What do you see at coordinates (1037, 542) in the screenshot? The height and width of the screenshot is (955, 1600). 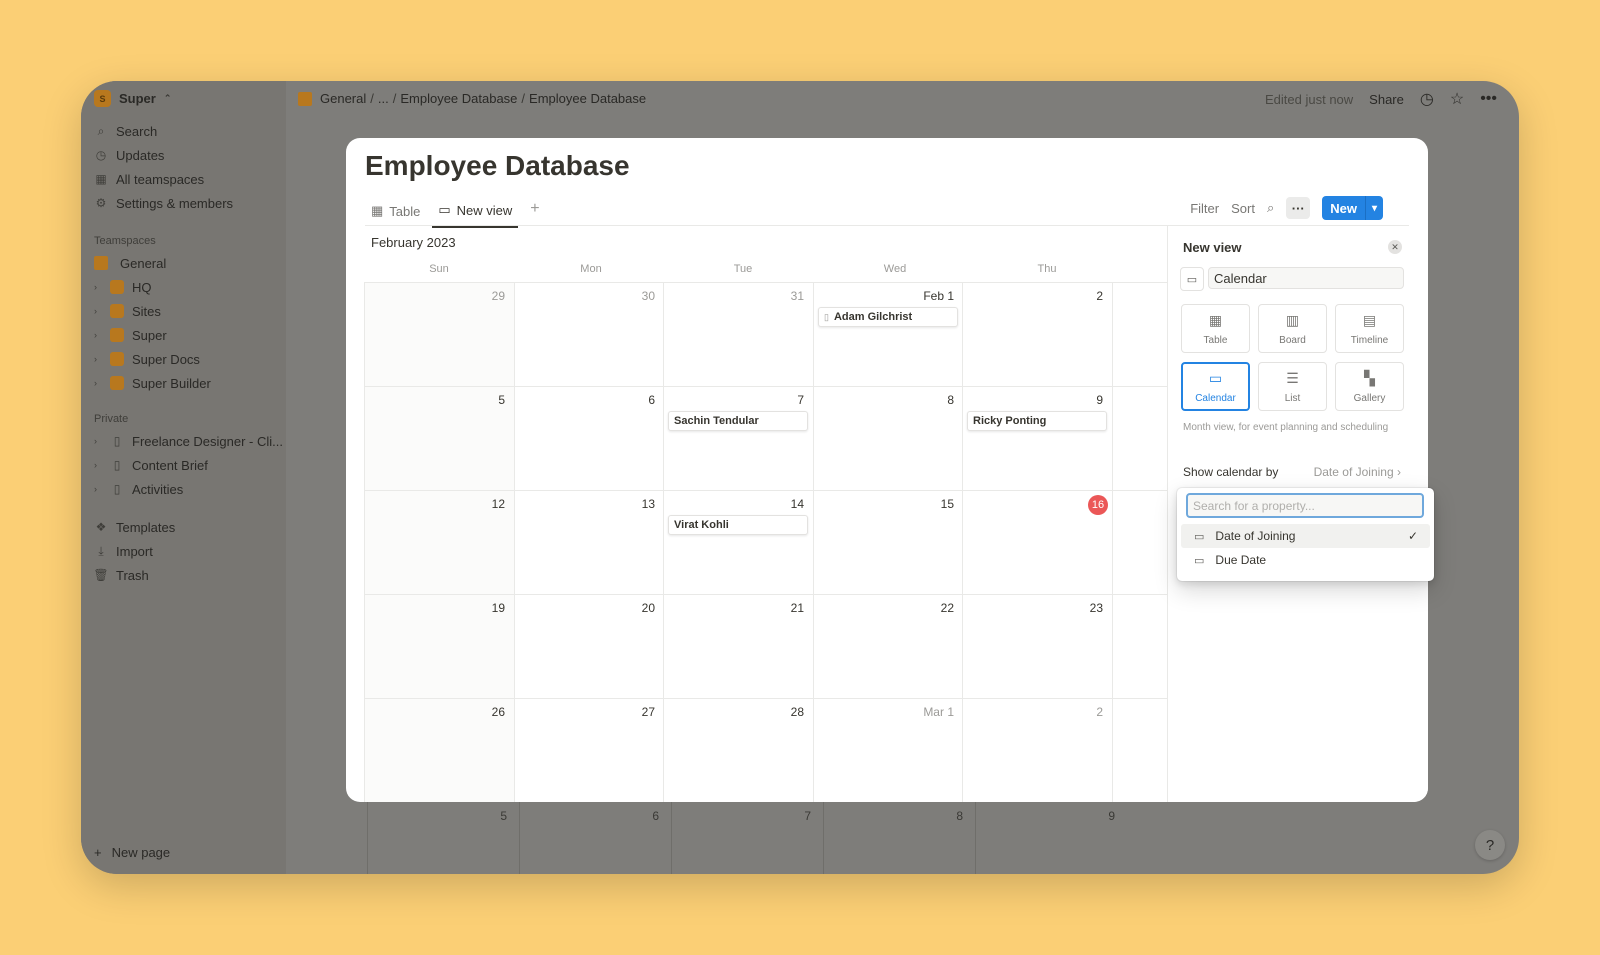 I see `day-cell: 16` at bounding box center [1037, 542].